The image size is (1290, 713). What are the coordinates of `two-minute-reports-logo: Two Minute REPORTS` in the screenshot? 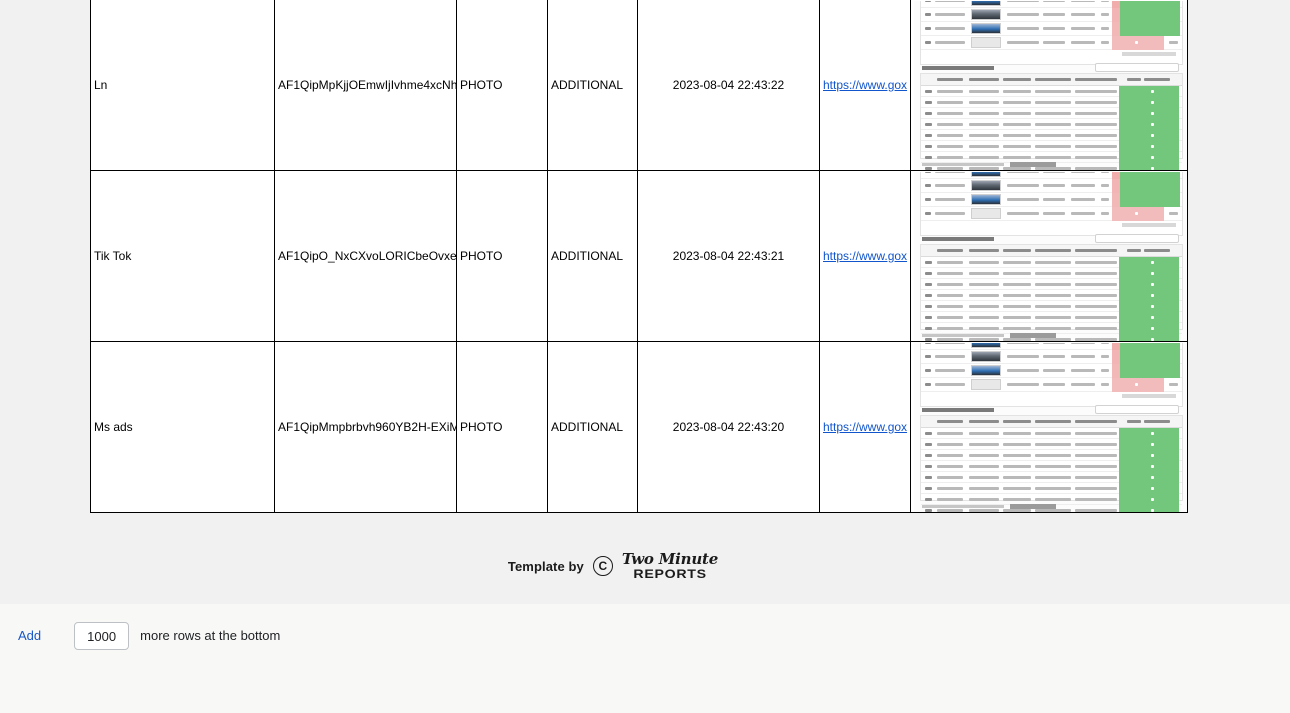 It's located at (670, 565).